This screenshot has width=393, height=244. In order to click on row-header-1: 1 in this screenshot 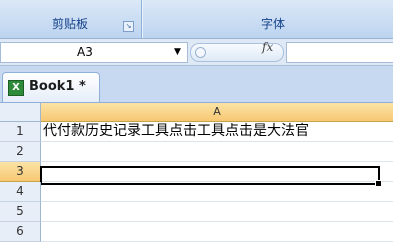, I will do `click(20, 132)`.